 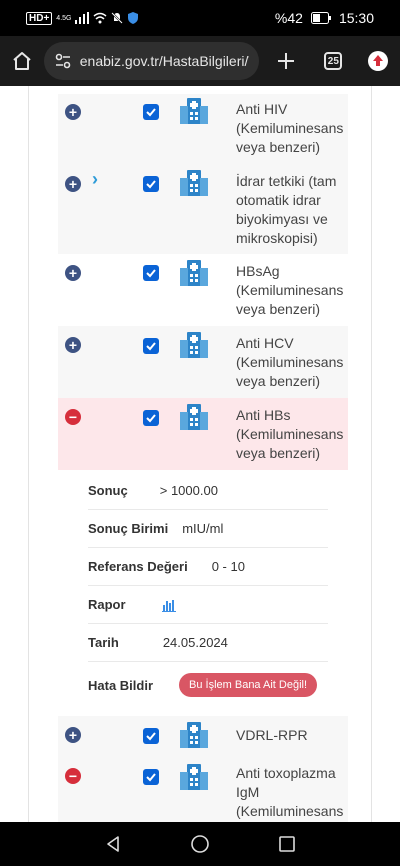 What do you see at coordinates (108, 490) in the screenshot?
I see `detail-label: Sonuç` at bounding box center [108, 490].